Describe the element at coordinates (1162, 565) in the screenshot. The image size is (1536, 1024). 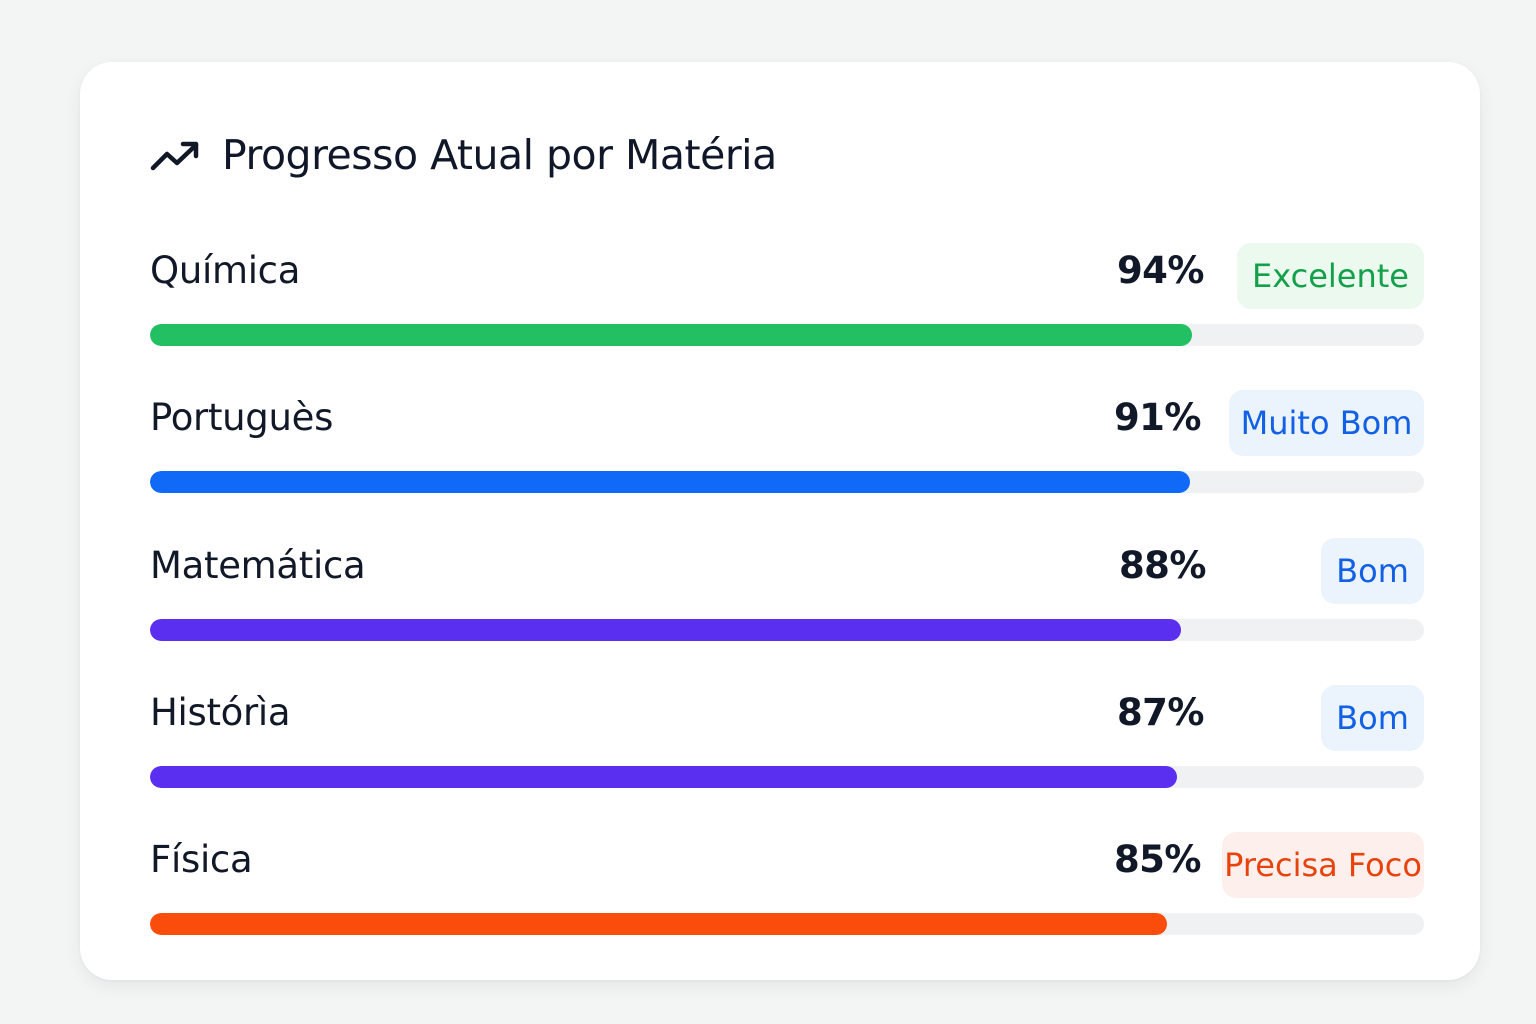
I see `subject-percent: 88%` at that location.